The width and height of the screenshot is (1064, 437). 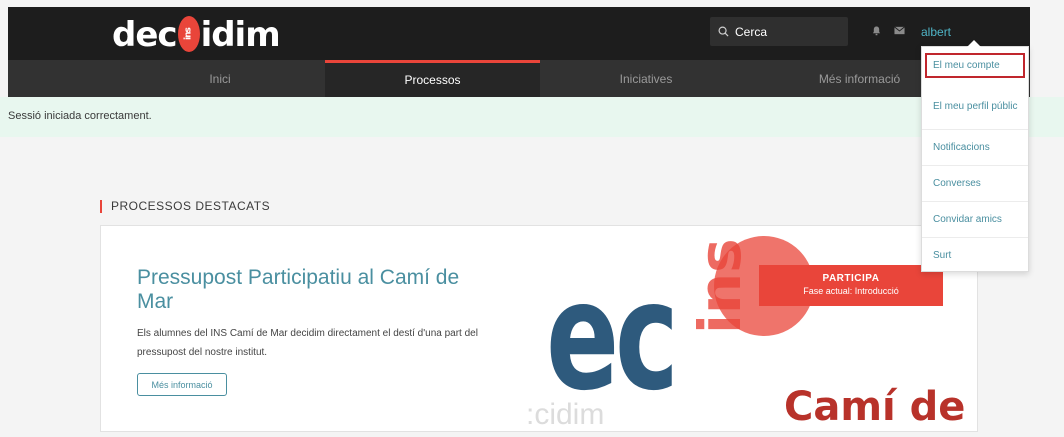 I want to click on search-input, so click(x=785, y=31).